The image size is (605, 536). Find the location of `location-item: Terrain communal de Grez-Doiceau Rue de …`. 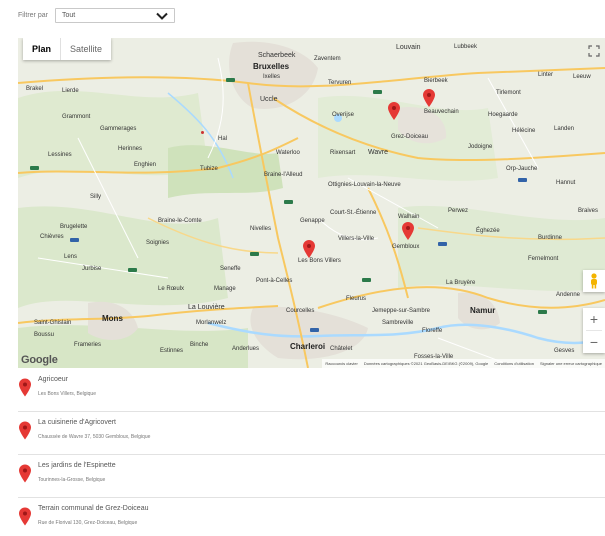

location-item: Terrain communal de Grez-Doiceau Rue de … is located at coordinates (311, 517).